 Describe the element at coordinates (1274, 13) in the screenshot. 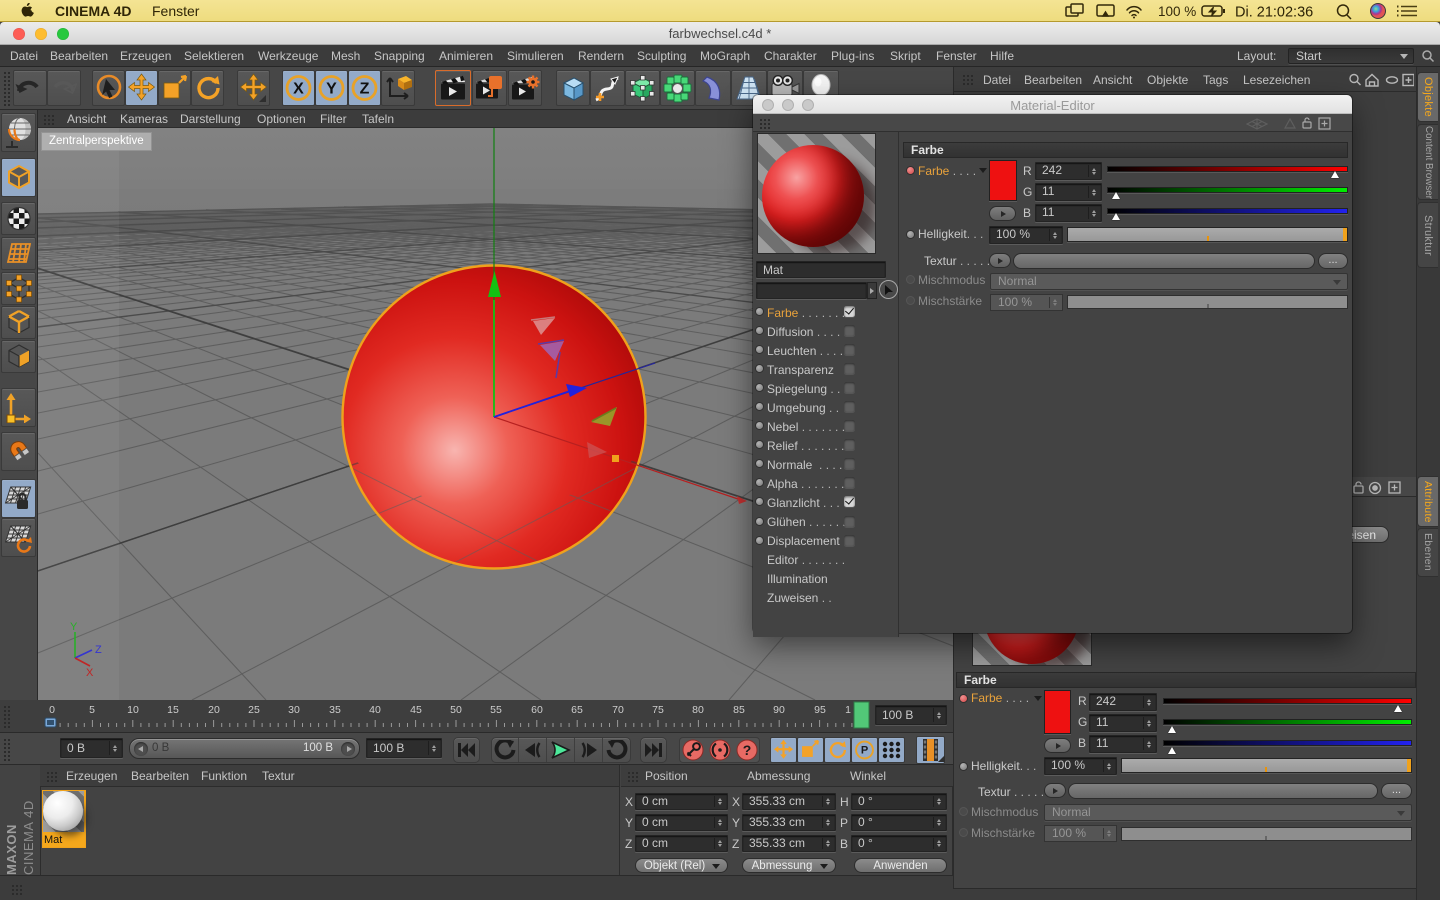

I see `svg-text: Di. 21:02:36` at that location.